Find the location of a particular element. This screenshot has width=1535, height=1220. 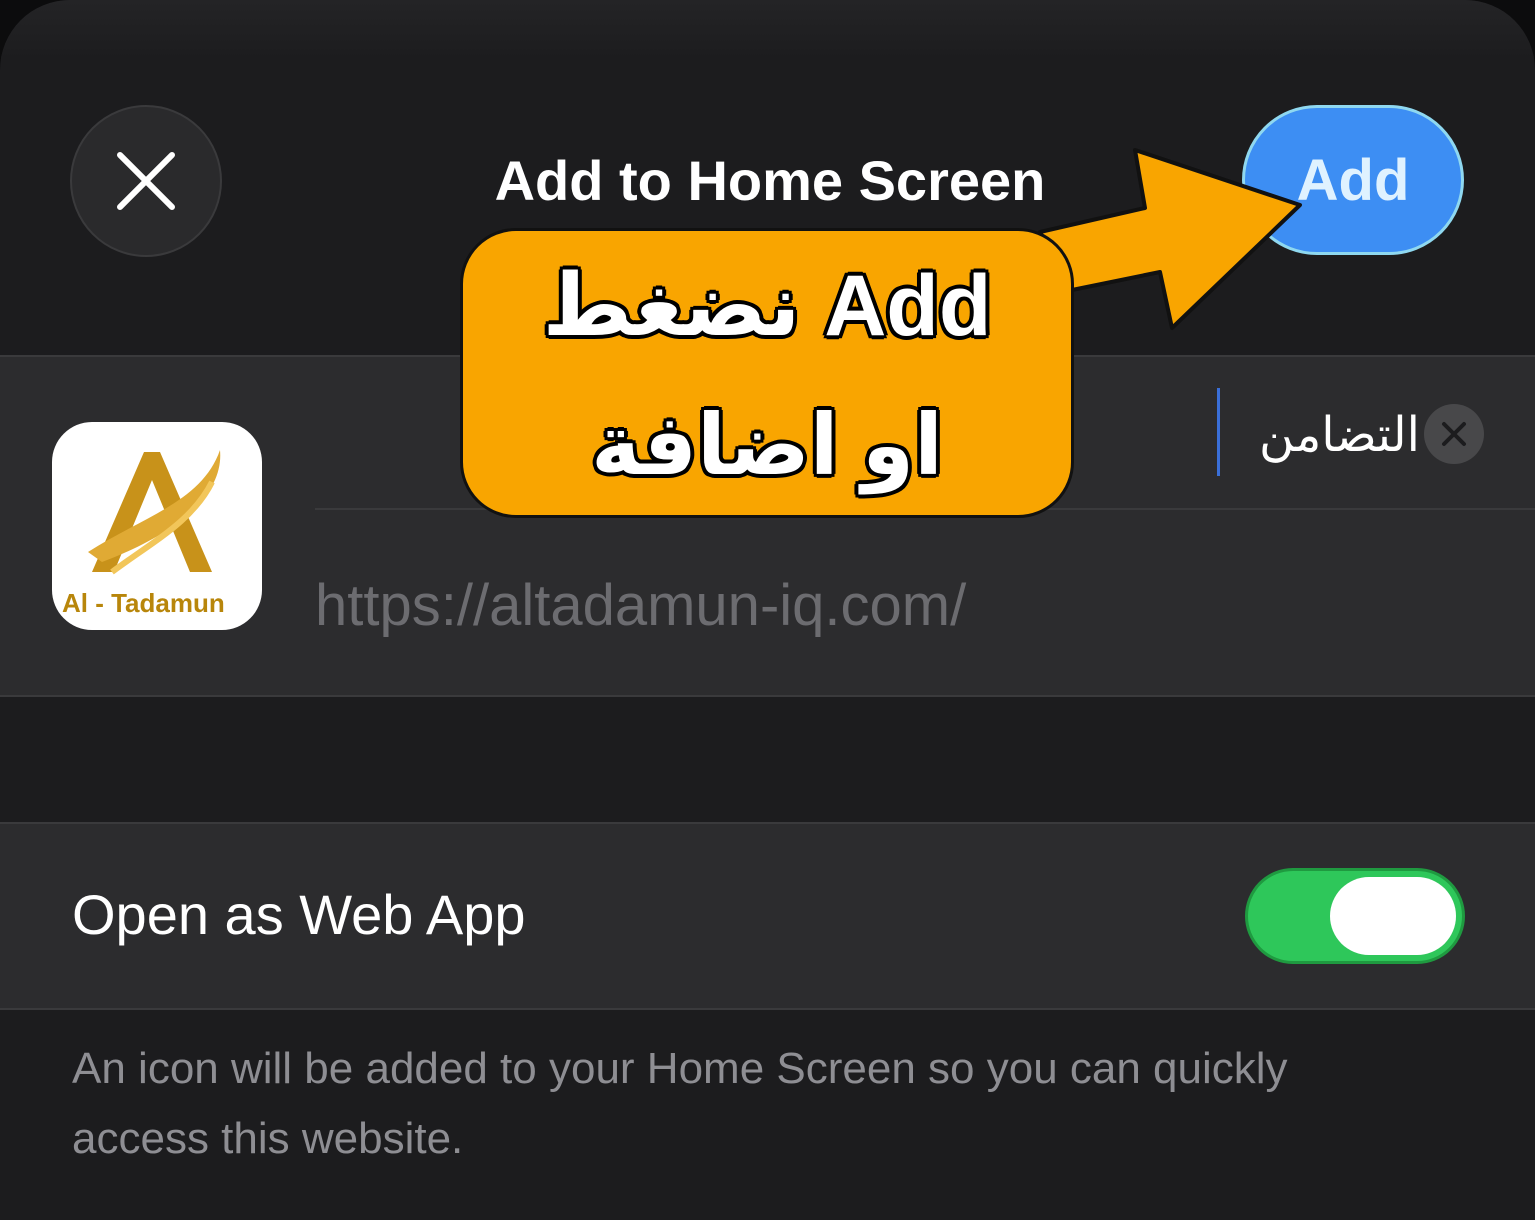

close-icon is located at coordinates (146, 181).